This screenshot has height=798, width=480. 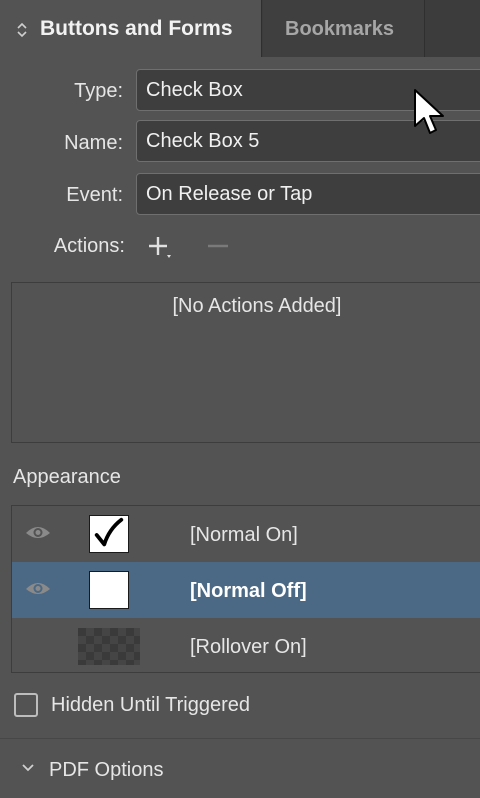 I want to click on blank-thumbnail, so click(x=109, y=590).